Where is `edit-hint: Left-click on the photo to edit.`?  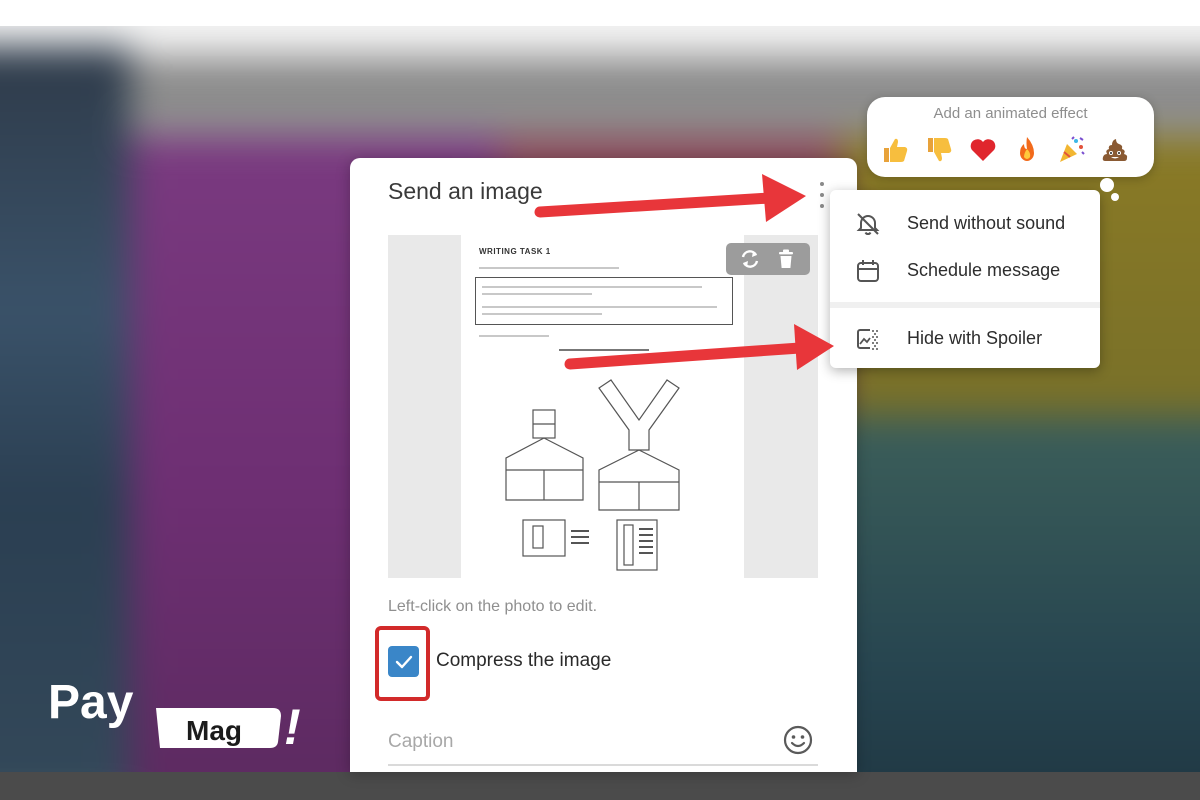 edit-hint: Left-click on the photo to edit. is located at coordinates (493, 606).